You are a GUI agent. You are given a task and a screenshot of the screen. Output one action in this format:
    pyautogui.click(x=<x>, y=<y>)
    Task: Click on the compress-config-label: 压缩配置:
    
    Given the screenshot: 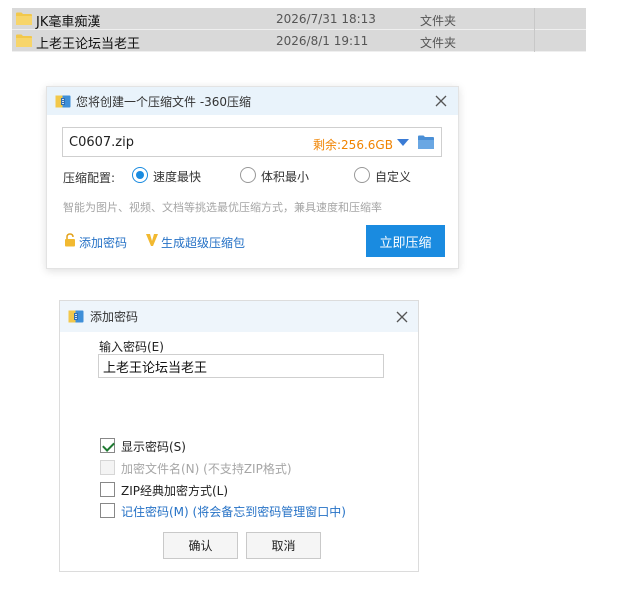 What is the action you would take?
    pyautogui.click(x=89, y=178)
    